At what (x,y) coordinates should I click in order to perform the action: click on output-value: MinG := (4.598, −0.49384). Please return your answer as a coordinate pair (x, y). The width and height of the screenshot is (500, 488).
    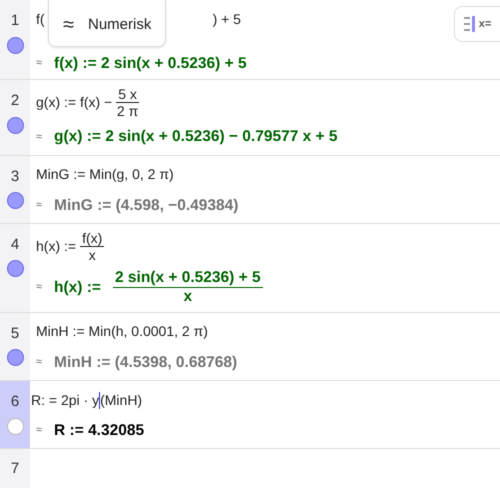
    Looking at the image, I should click on (146, 206).